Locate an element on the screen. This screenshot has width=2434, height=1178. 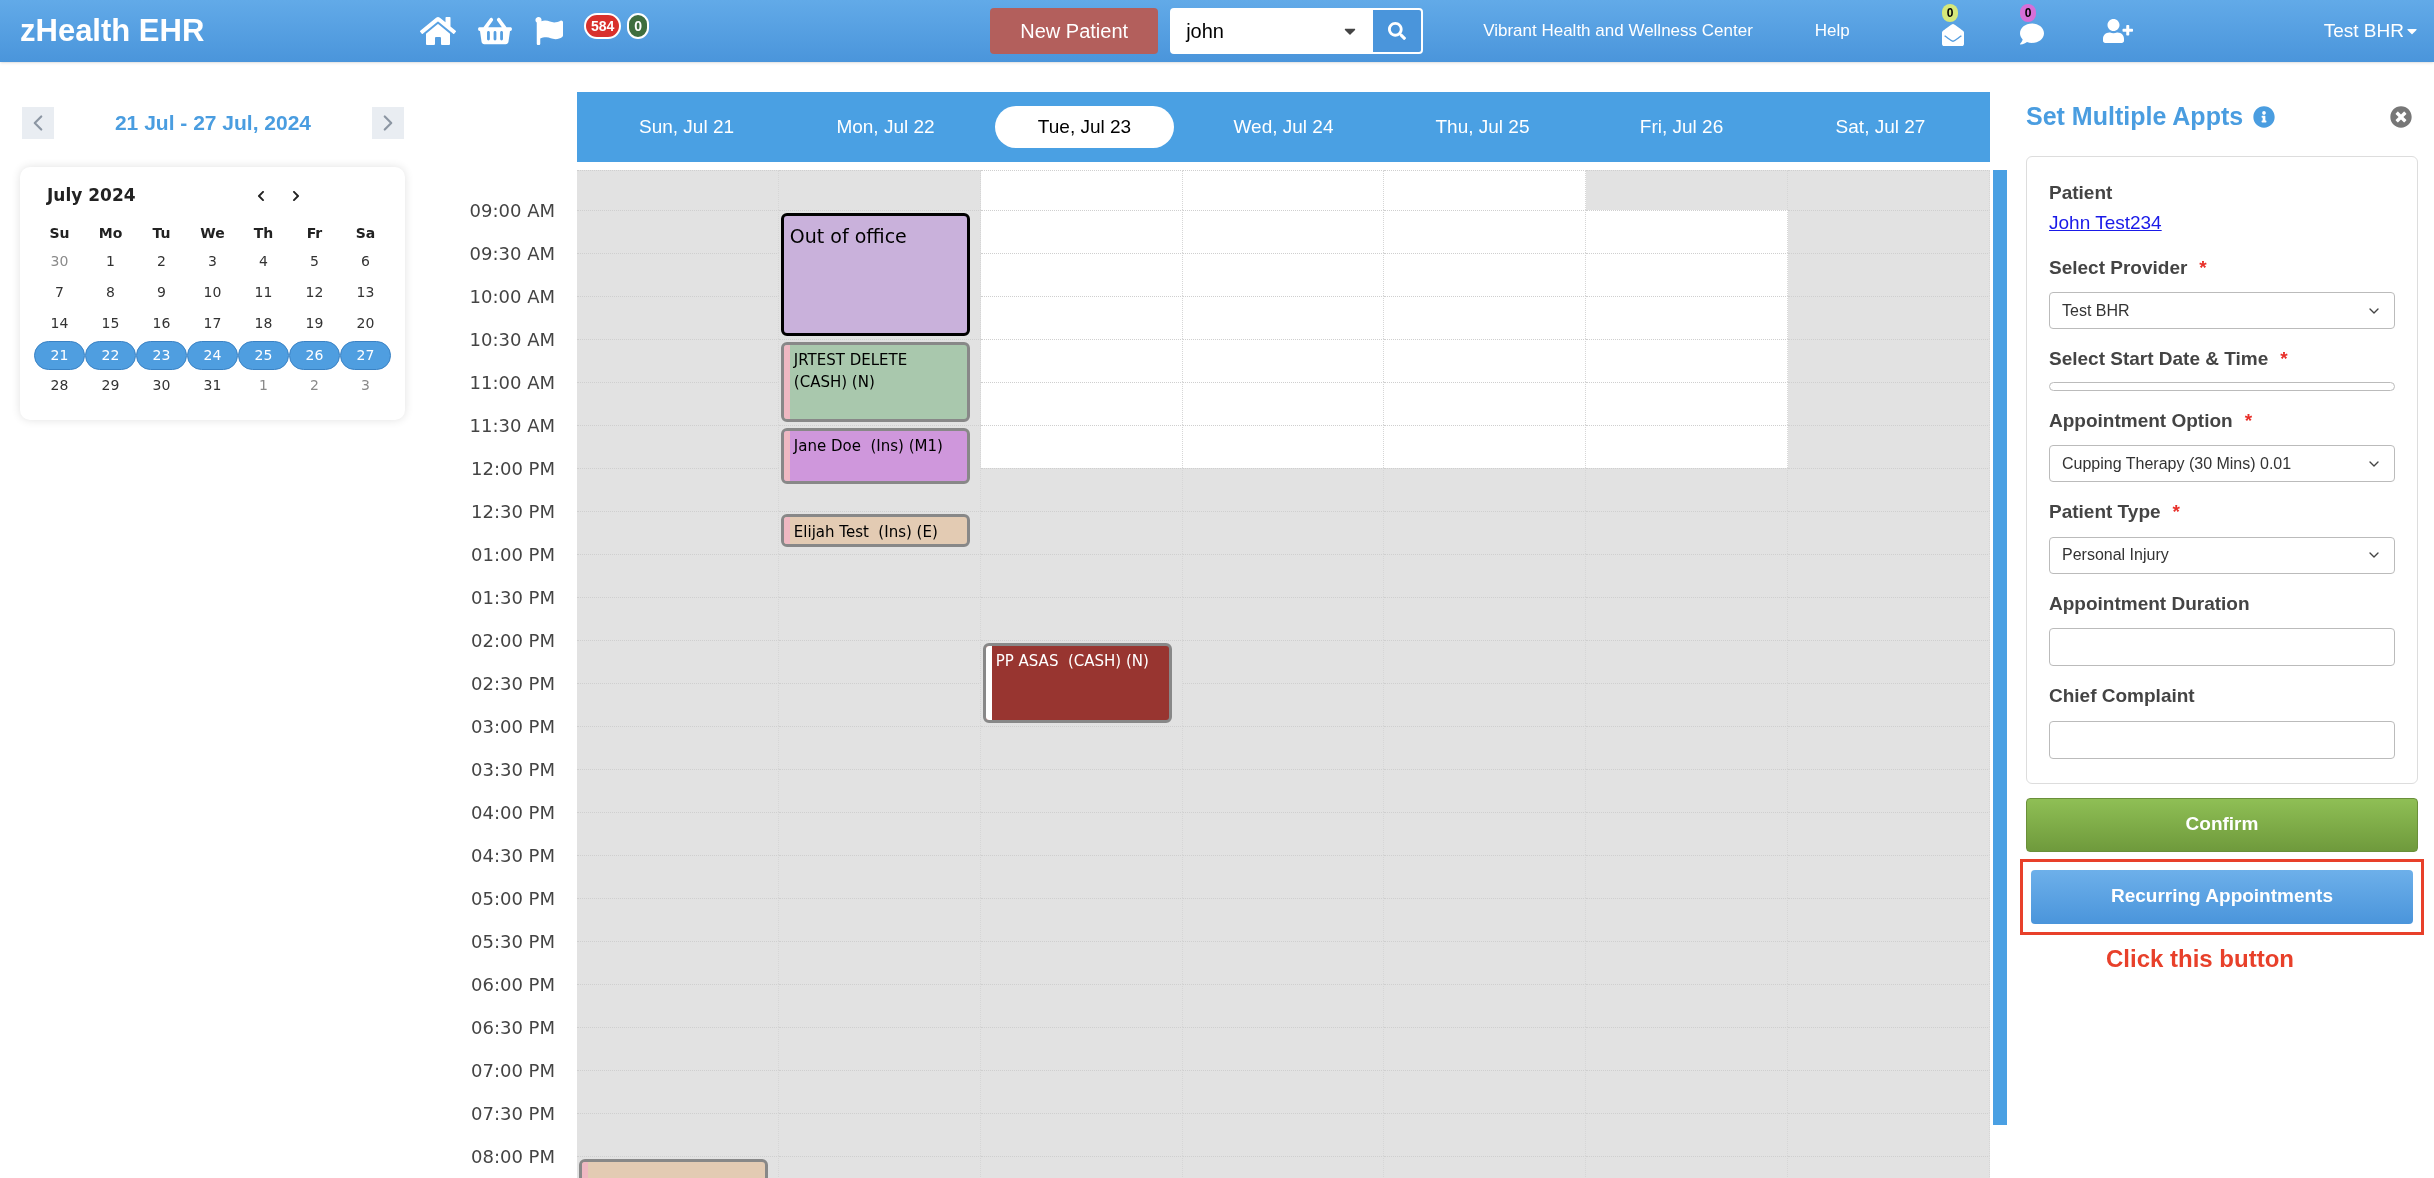
calendar-day: 20 is located at coordinates (365, 324).